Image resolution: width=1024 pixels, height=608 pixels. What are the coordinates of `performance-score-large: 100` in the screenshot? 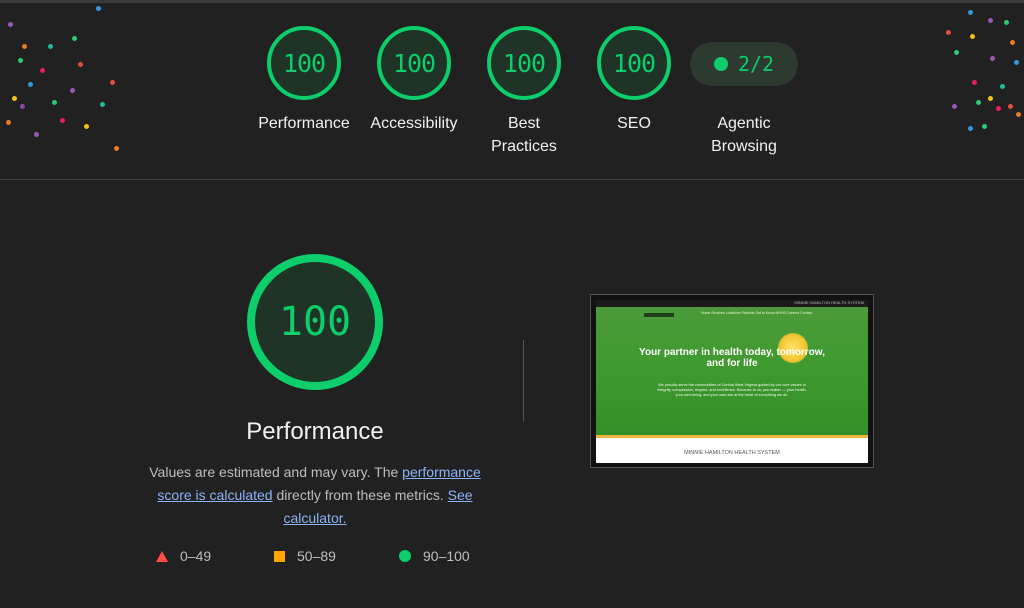 It's located at (315, 322).